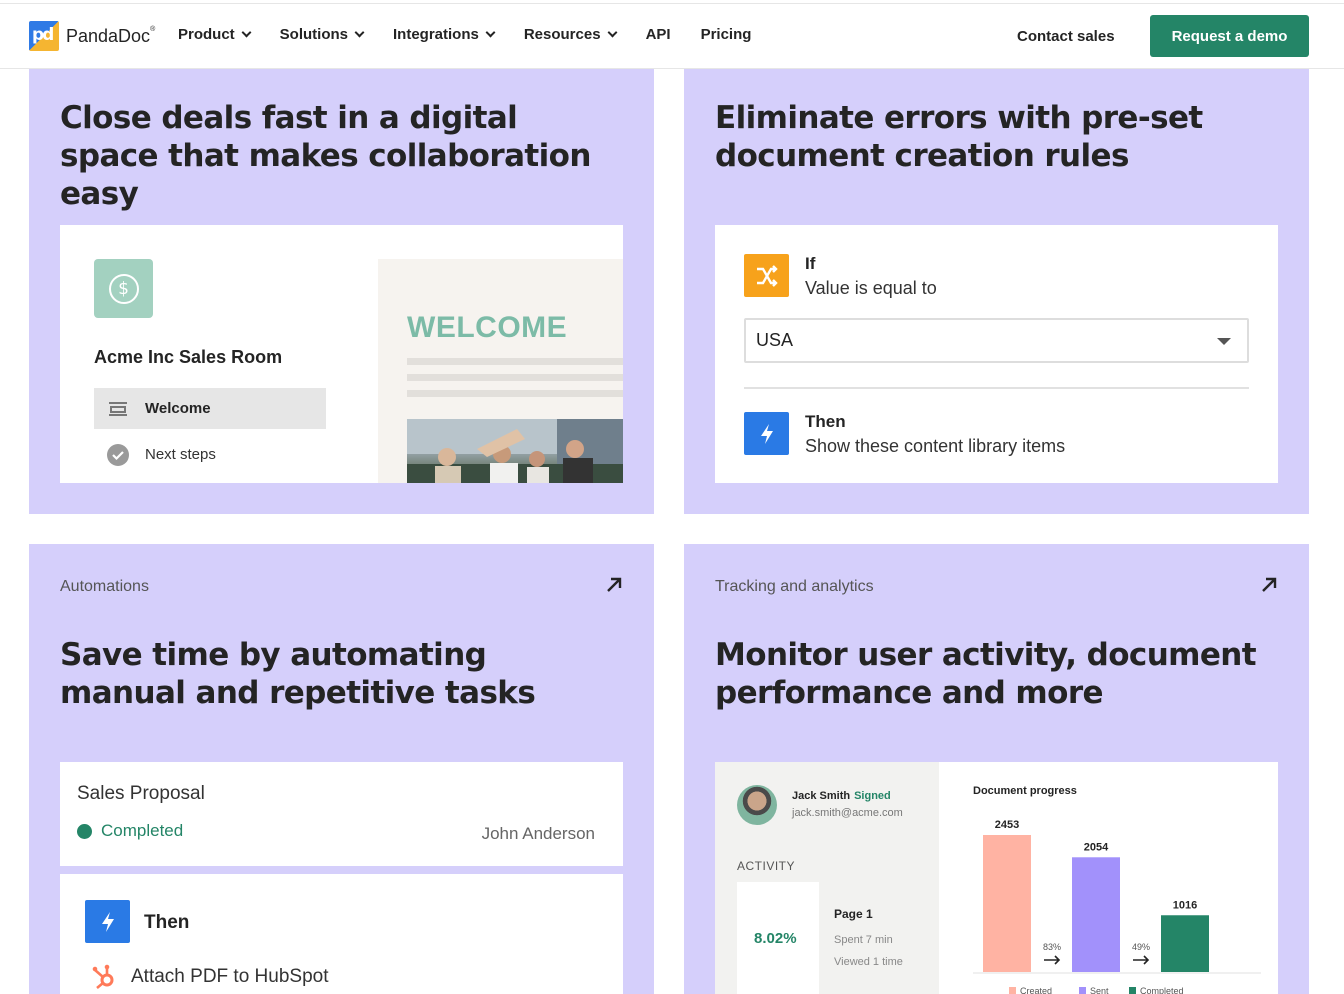 This screenshot has height=994, width=1344. What do you see at coordinates (130, 831) in the screenshot?
I see `status-badge: Completed` at bounding box center [130, 831].